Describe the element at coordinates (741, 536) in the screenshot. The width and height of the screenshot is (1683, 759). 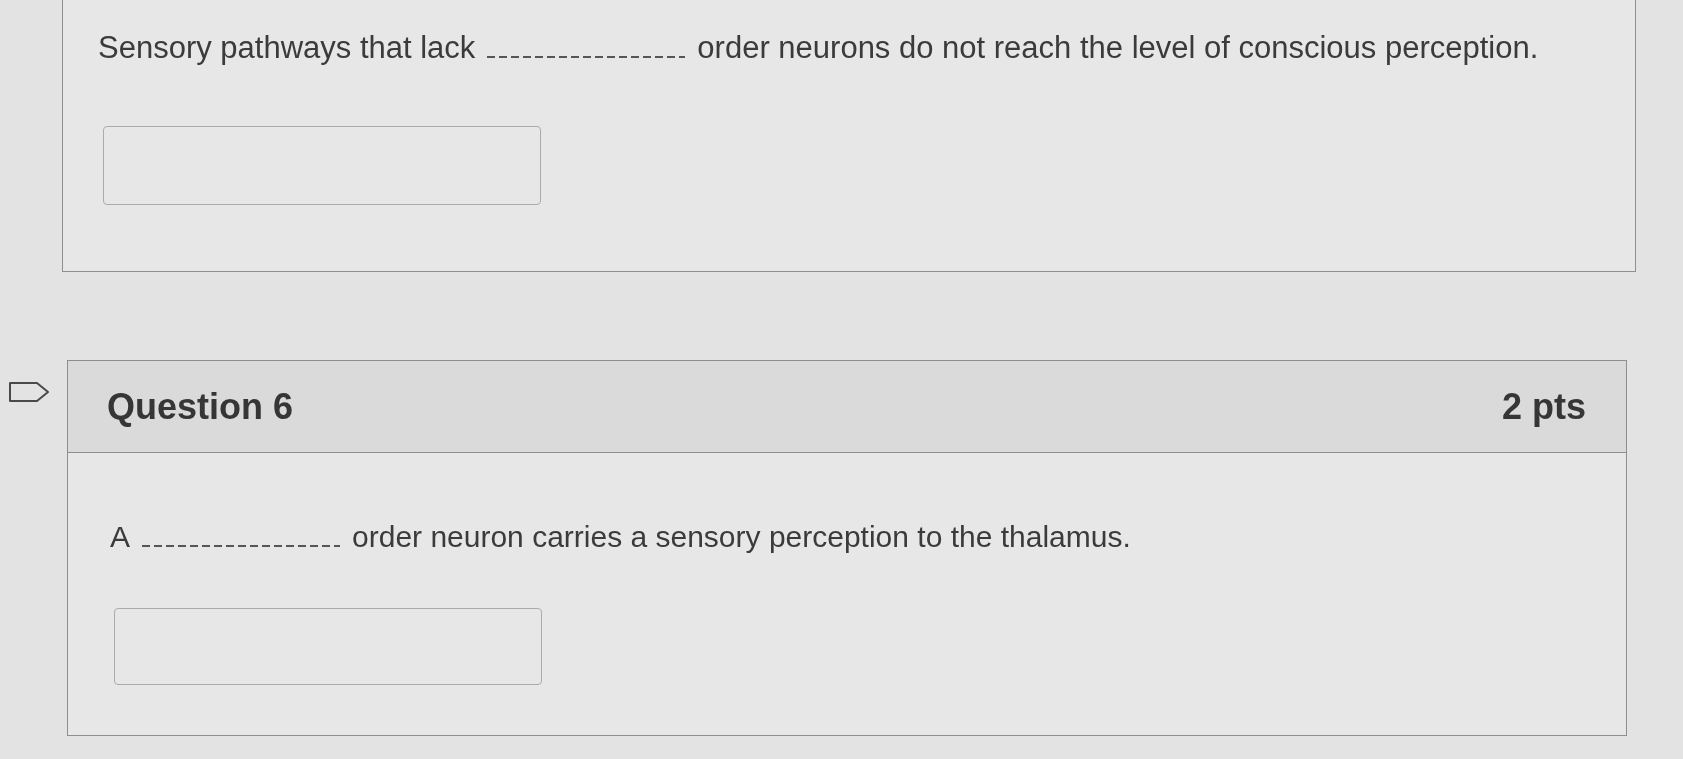
I see `question-text: order neuron carries a sensory perception to the thalamus.` at that location.